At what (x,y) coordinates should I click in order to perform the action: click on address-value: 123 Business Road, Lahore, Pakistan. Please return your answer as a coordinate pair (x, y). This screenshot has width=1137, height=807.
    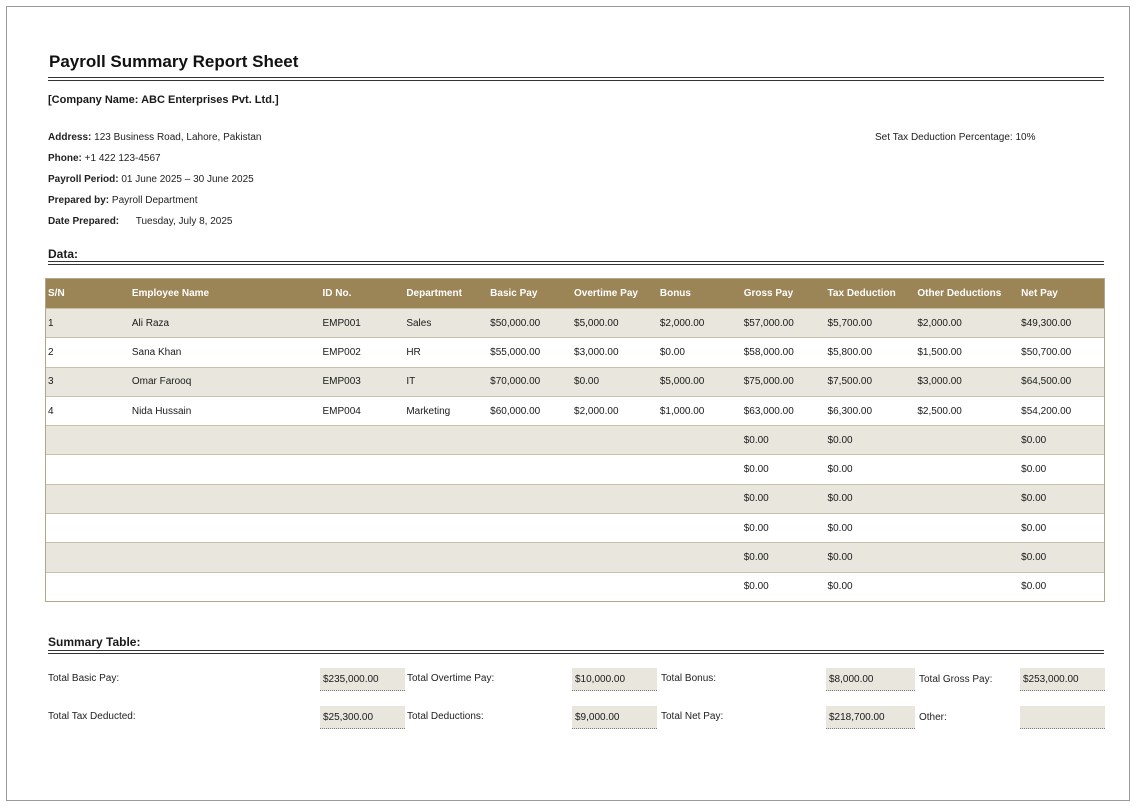
    Looking at the image, I should click on (177, 137).